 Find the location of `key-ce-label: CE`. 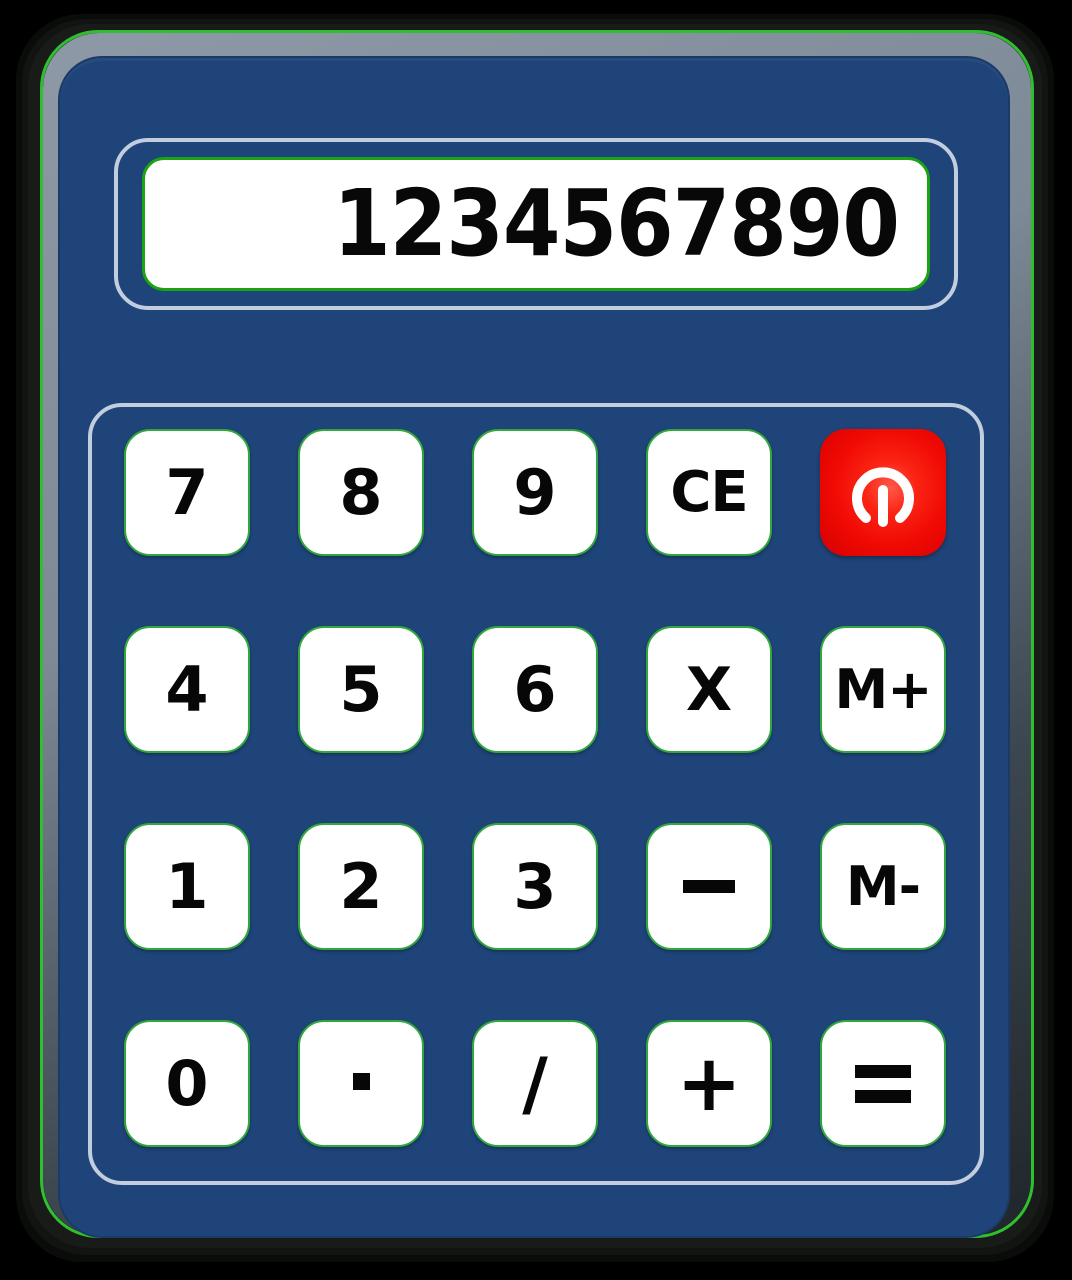

key-ce-label: CE is located at coordinates (709, 492).